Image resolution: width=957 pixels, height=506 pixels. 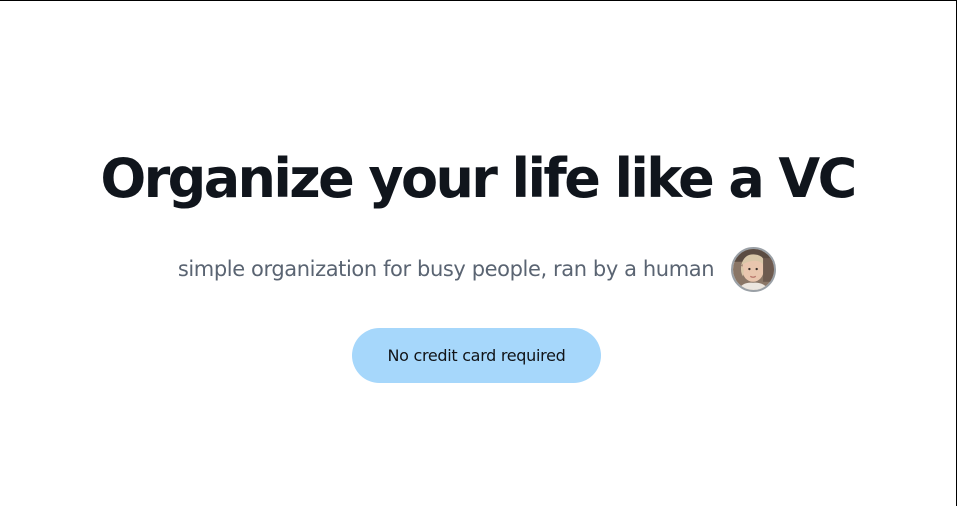 I want to click on avatar, so click(x=754, y=269).